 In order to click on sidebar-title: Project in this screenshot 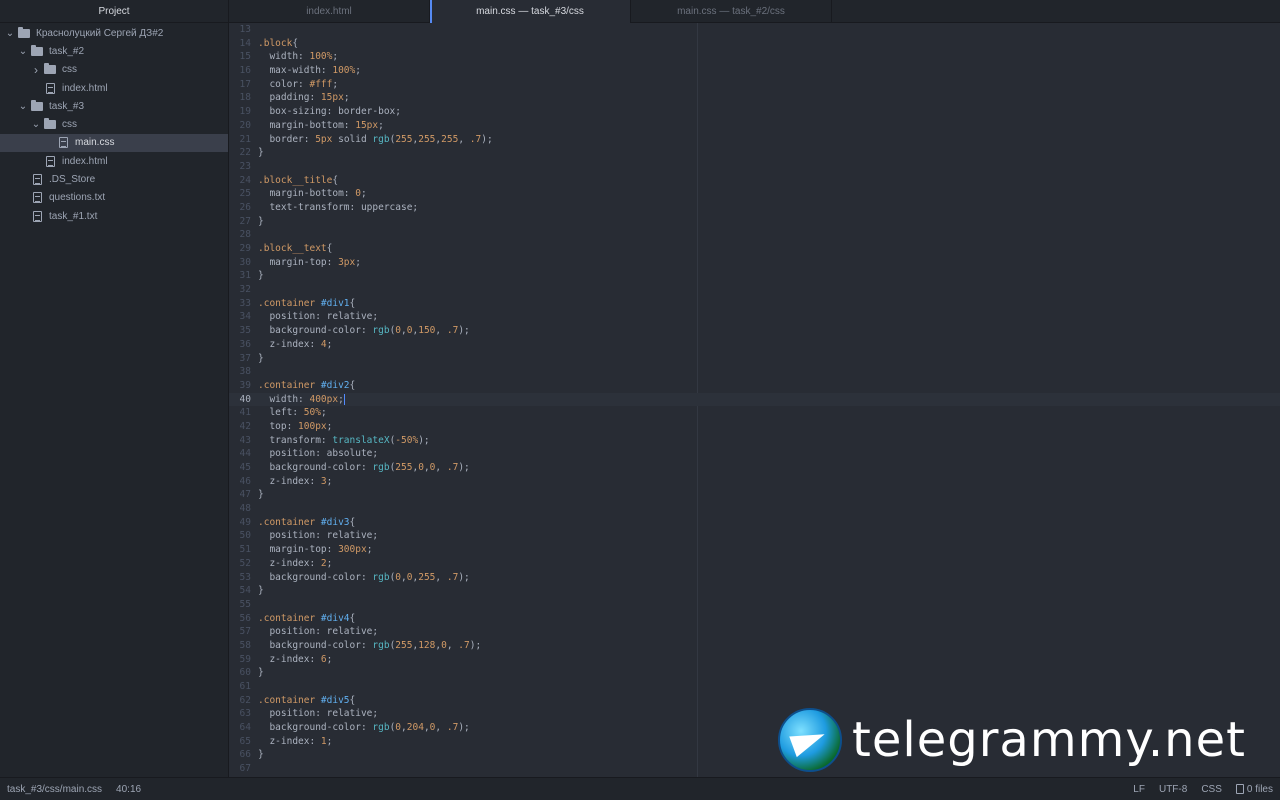, I will do `click(114, 11)`.